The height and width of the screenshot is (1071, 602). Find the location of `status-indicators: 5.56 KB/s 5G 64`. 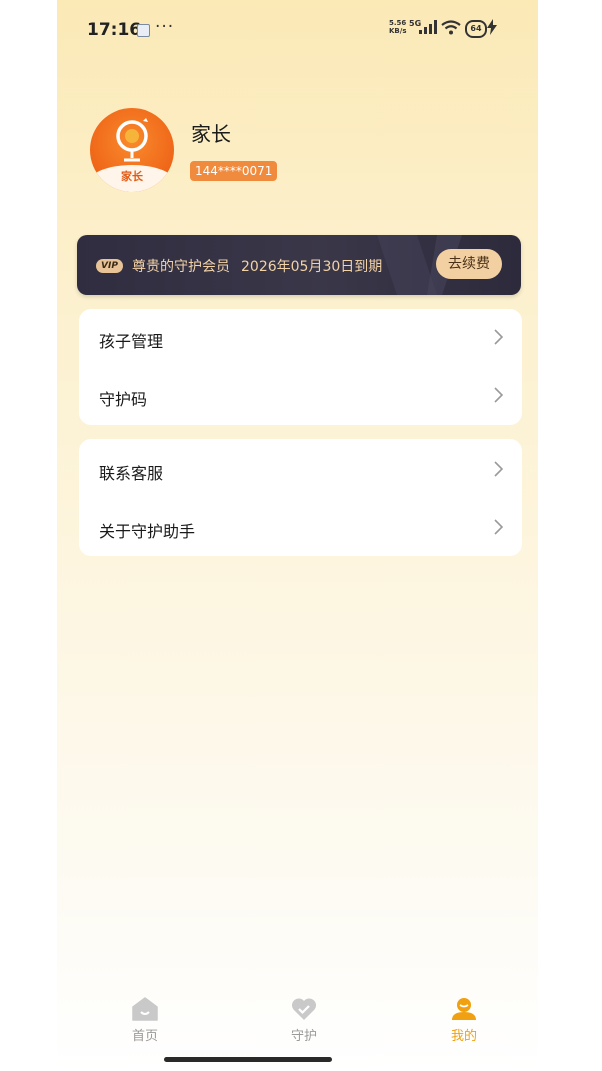

status-indicators: 5.56 KB/s 5G 64 is located at coordinates (449, 28).